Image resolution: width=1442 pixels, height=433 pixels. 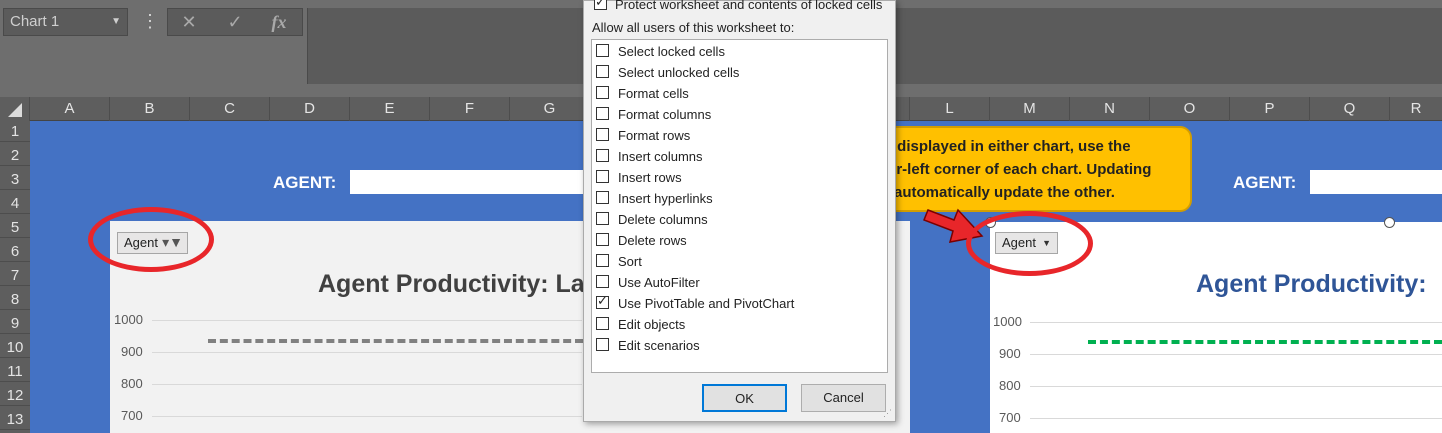 What do you see at coordinates (706, 303) in the screenshot?
I see `permission-label: Use PivotTable and PivotChart` at bounding box center [706, 303].